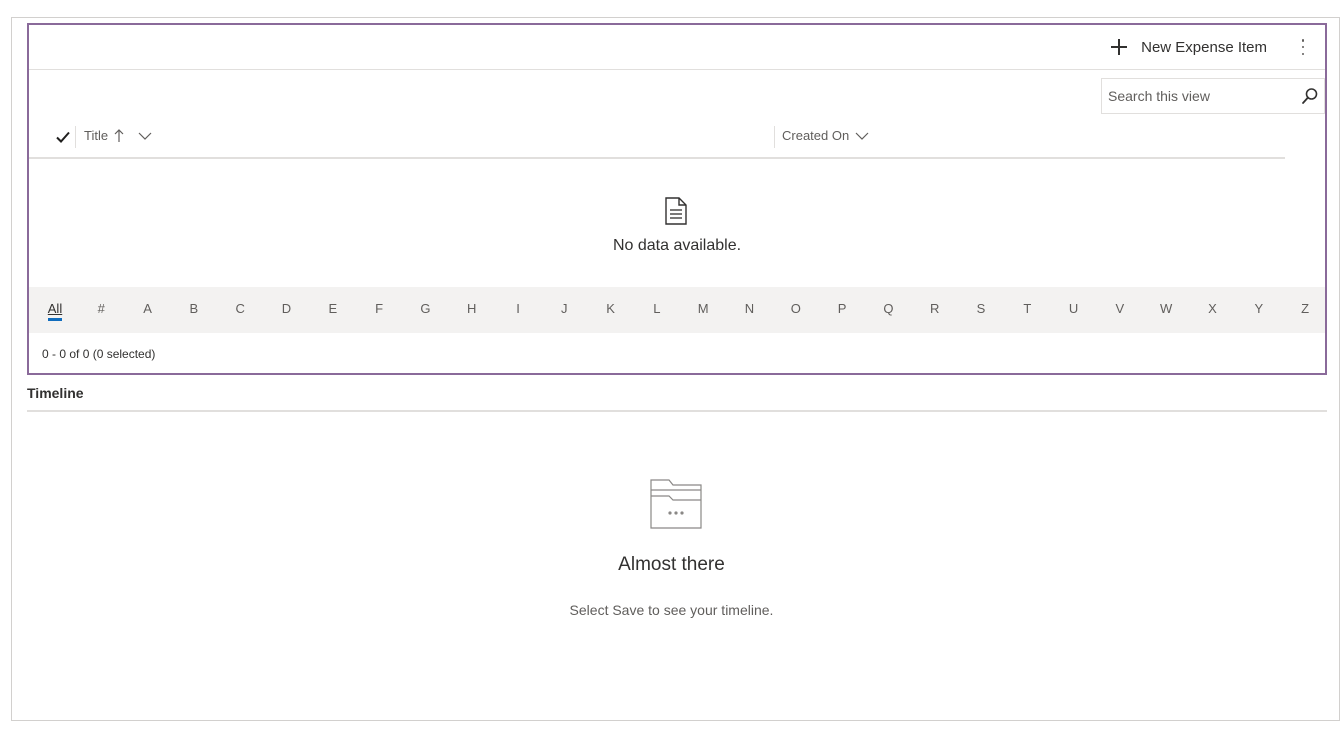 The image size is (1343, 742). What do you see at coordinates (287, 308) in the screenshot?
I see `jump-letter-d: D` at bounding box center [287, 308].